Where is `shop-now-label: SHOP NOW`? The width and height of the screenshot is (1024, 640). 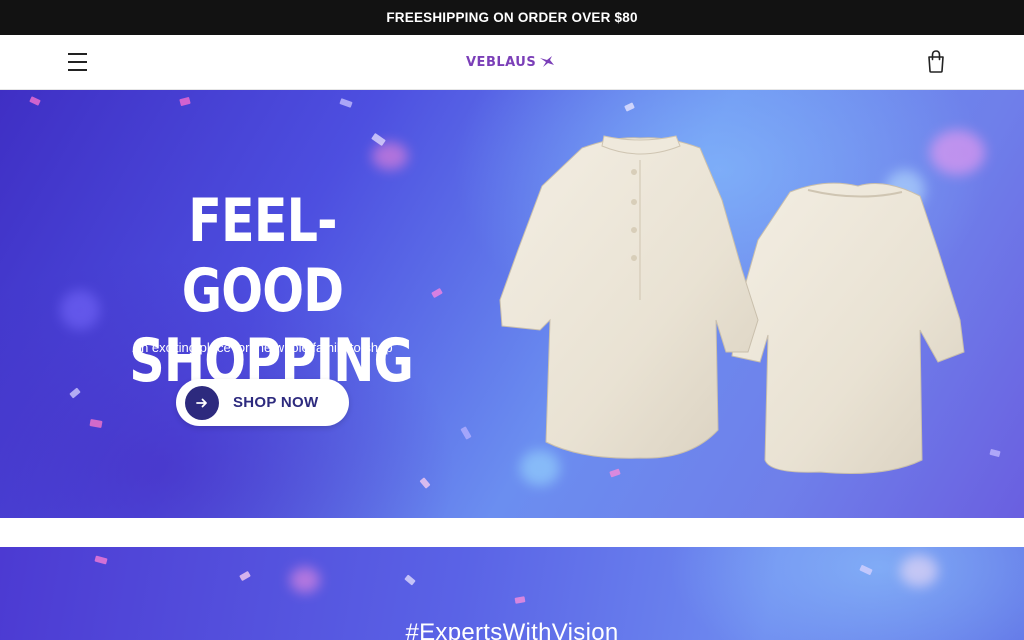 shop-now-label: SHOP NOW is located at coordinates (276, 402).